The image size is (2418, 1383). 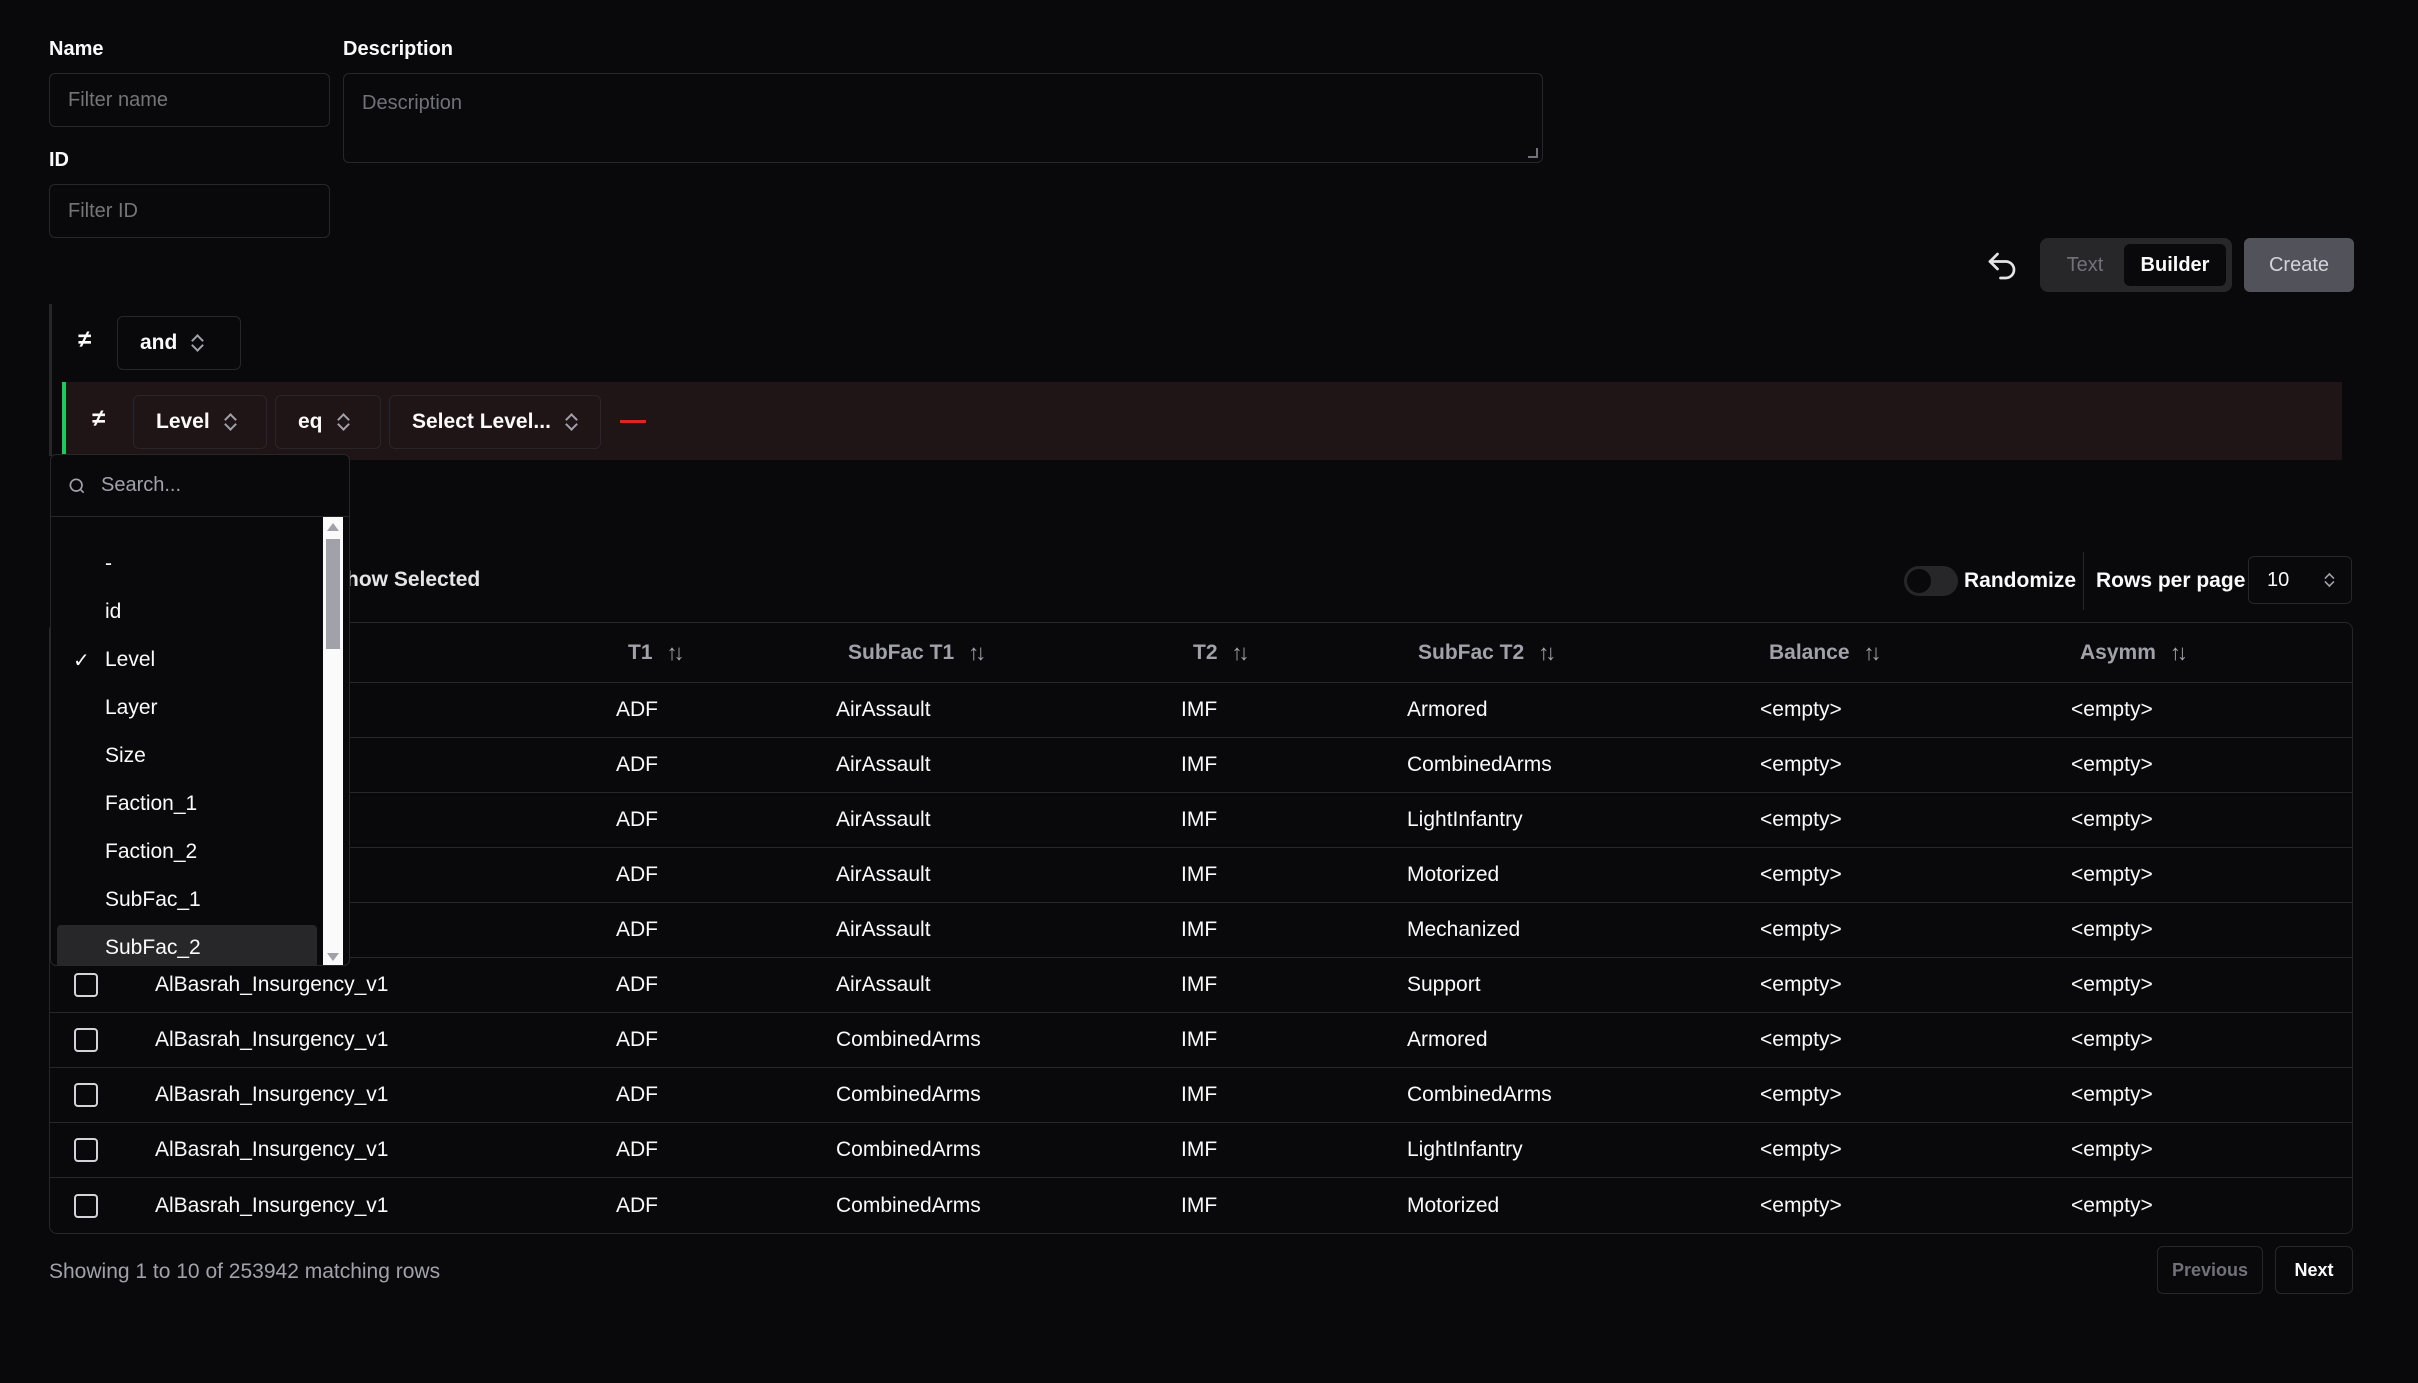 I want to click on header-subfac-t1: SubFac T1 ↑↓, so click(x=917, y=652).